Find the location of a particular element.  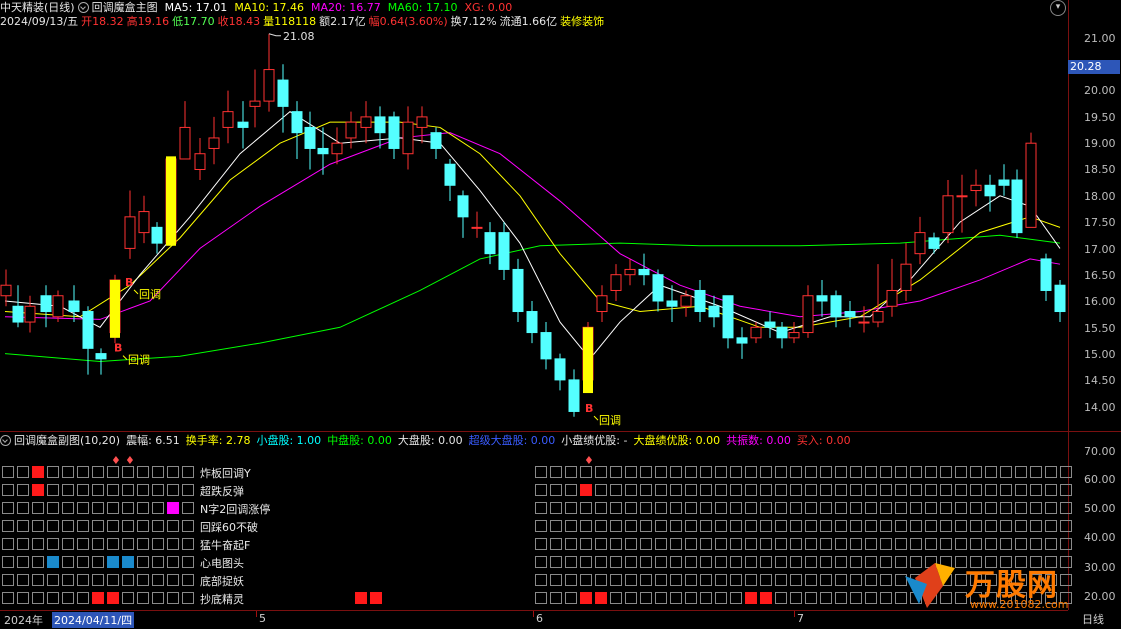

indicator-title: 回调魔盒副图(10,20) is located at coordinates (67, 440).